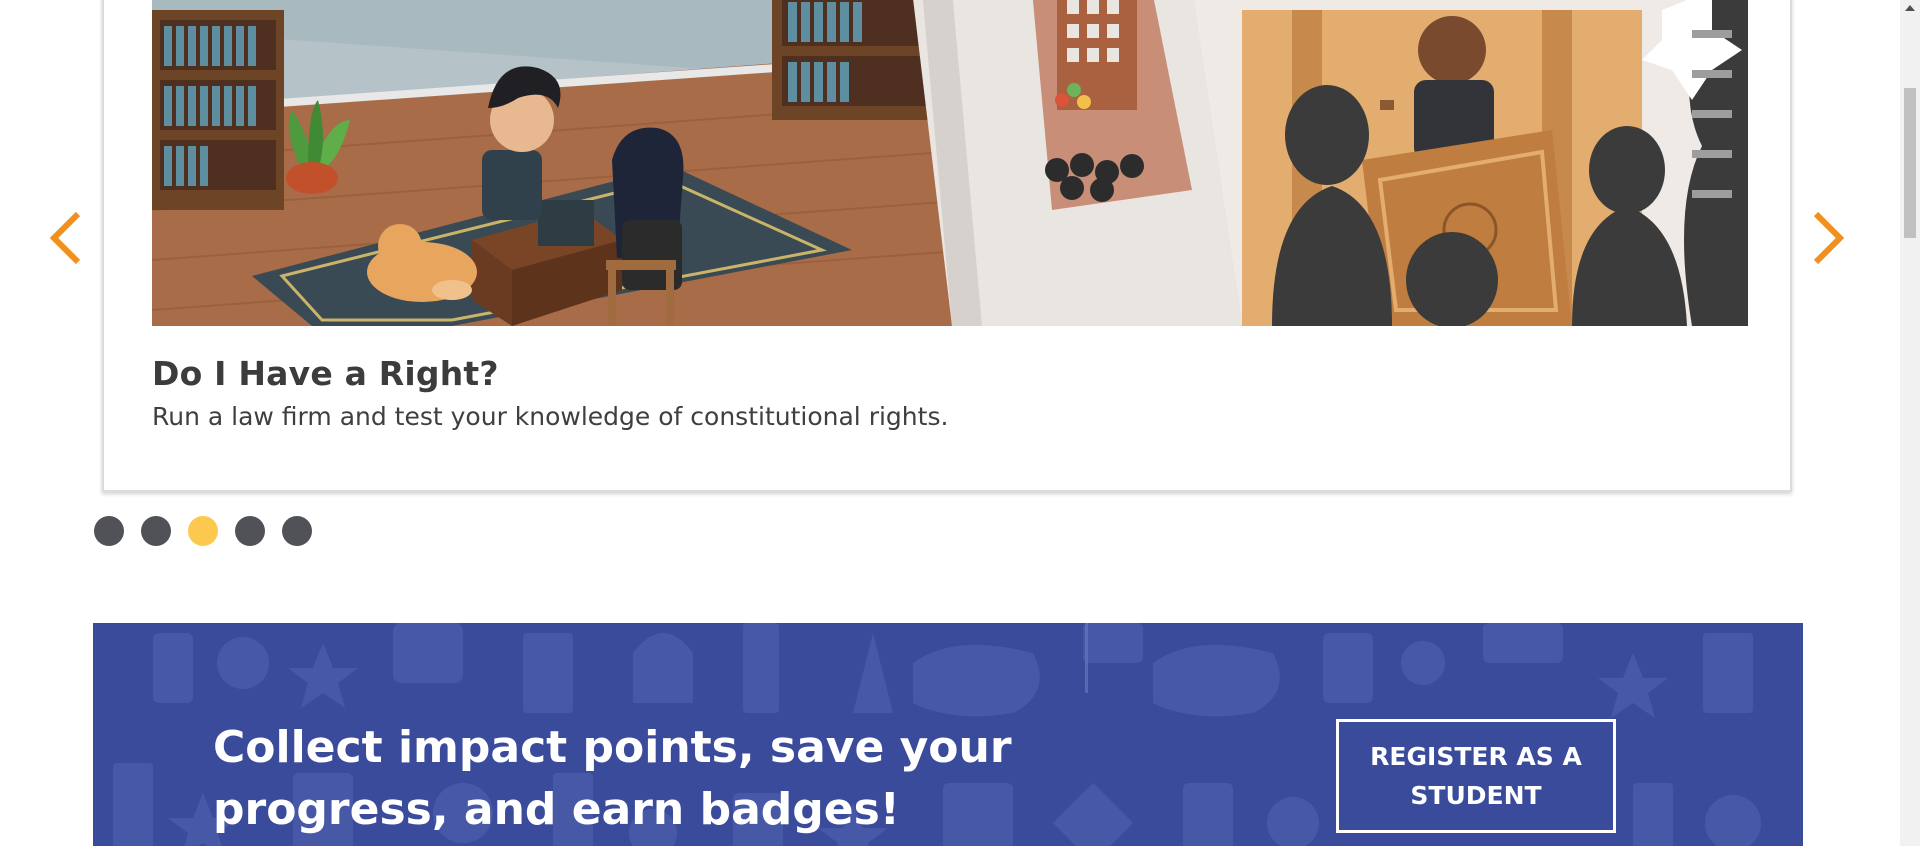  I want to click on chevron-right-icon, so click(1829, 238).